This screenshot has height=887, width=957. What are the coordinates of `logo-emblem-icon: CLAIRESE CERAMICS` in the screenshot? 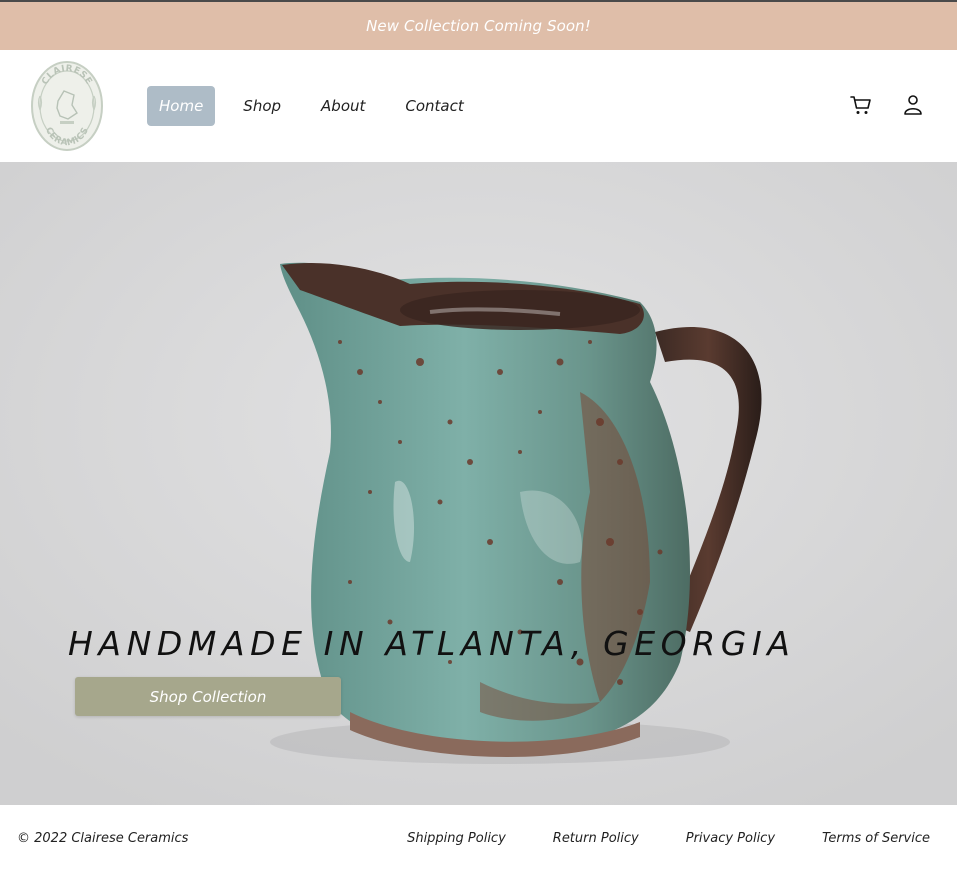 It's located at (67, 106).